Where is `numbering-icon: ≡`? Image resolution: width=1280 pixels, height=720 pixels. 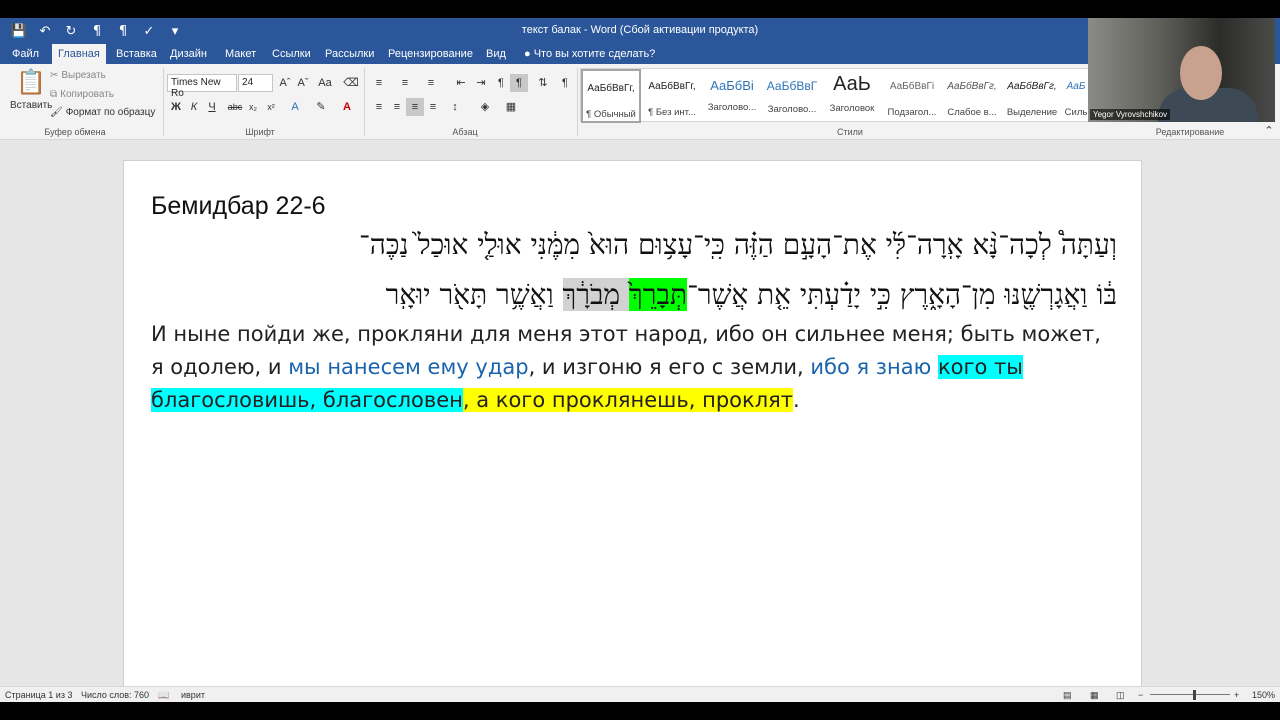 numbering-icon: ≡ is located at coordinates (405, 83).